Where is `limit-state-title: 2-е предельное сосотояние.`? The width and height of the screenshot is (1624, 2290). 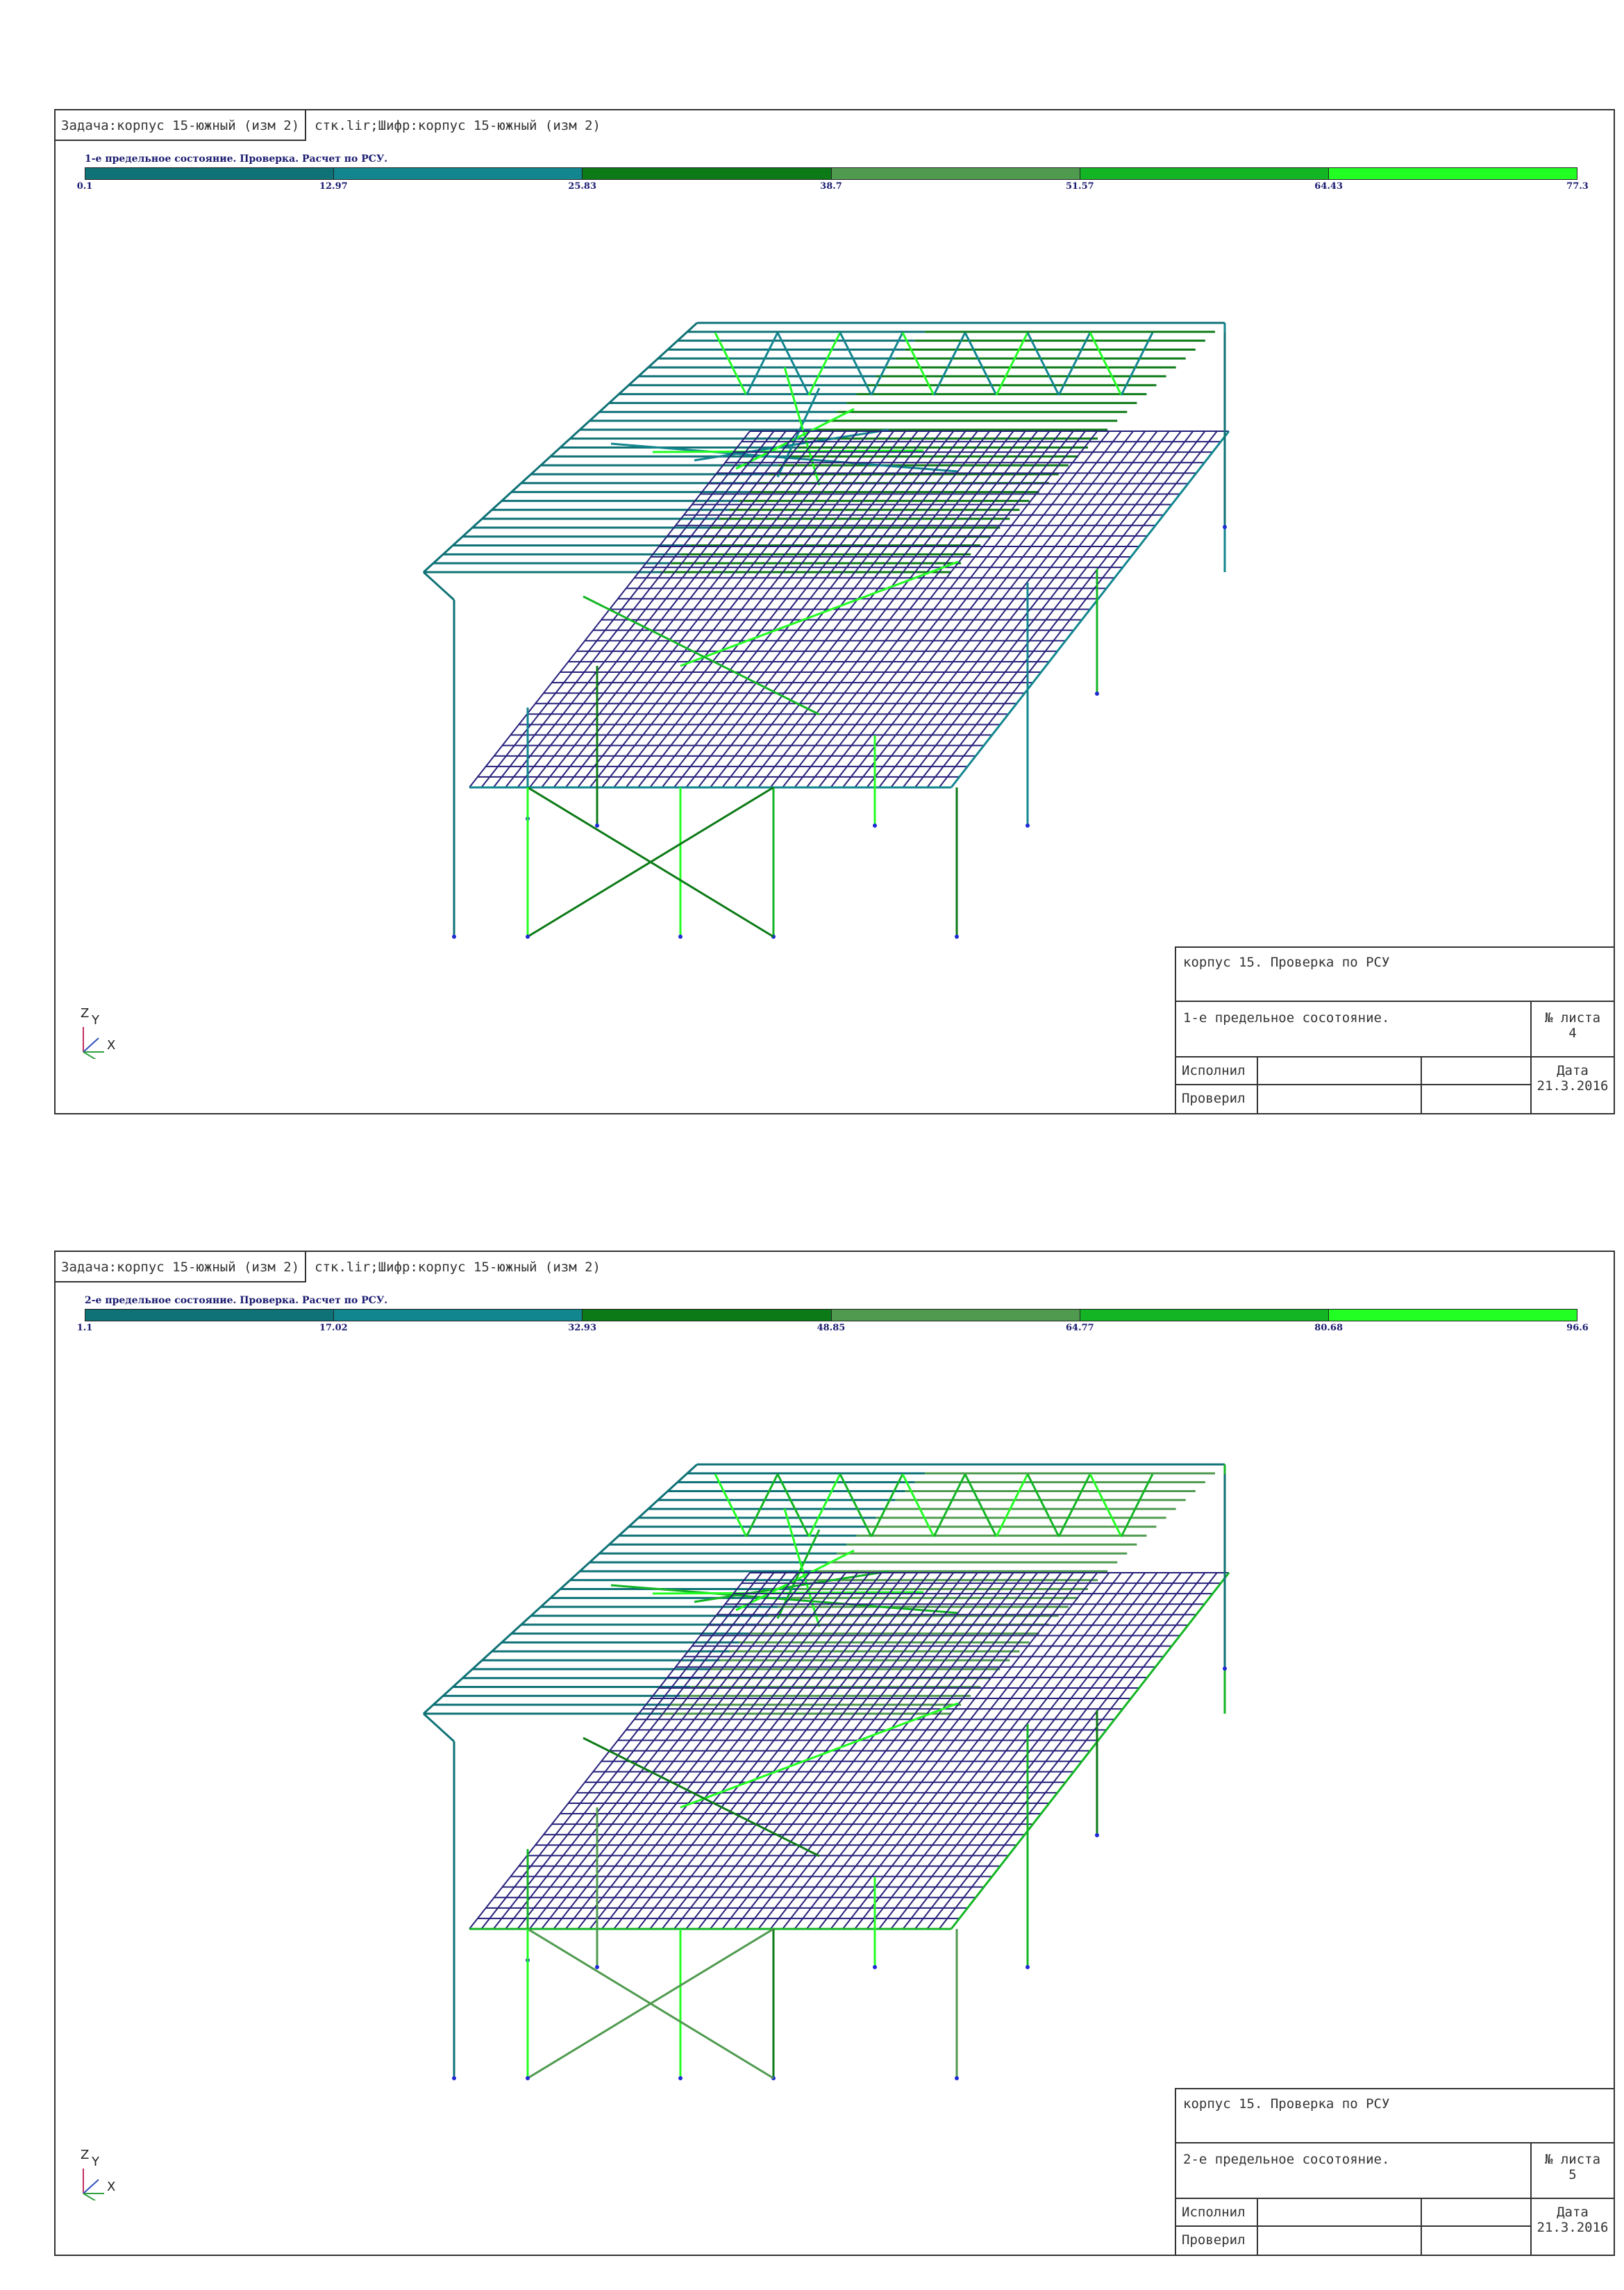
limit-state-title: 2-е предельное сосотояние. is located at coordinates (1286, 2159).